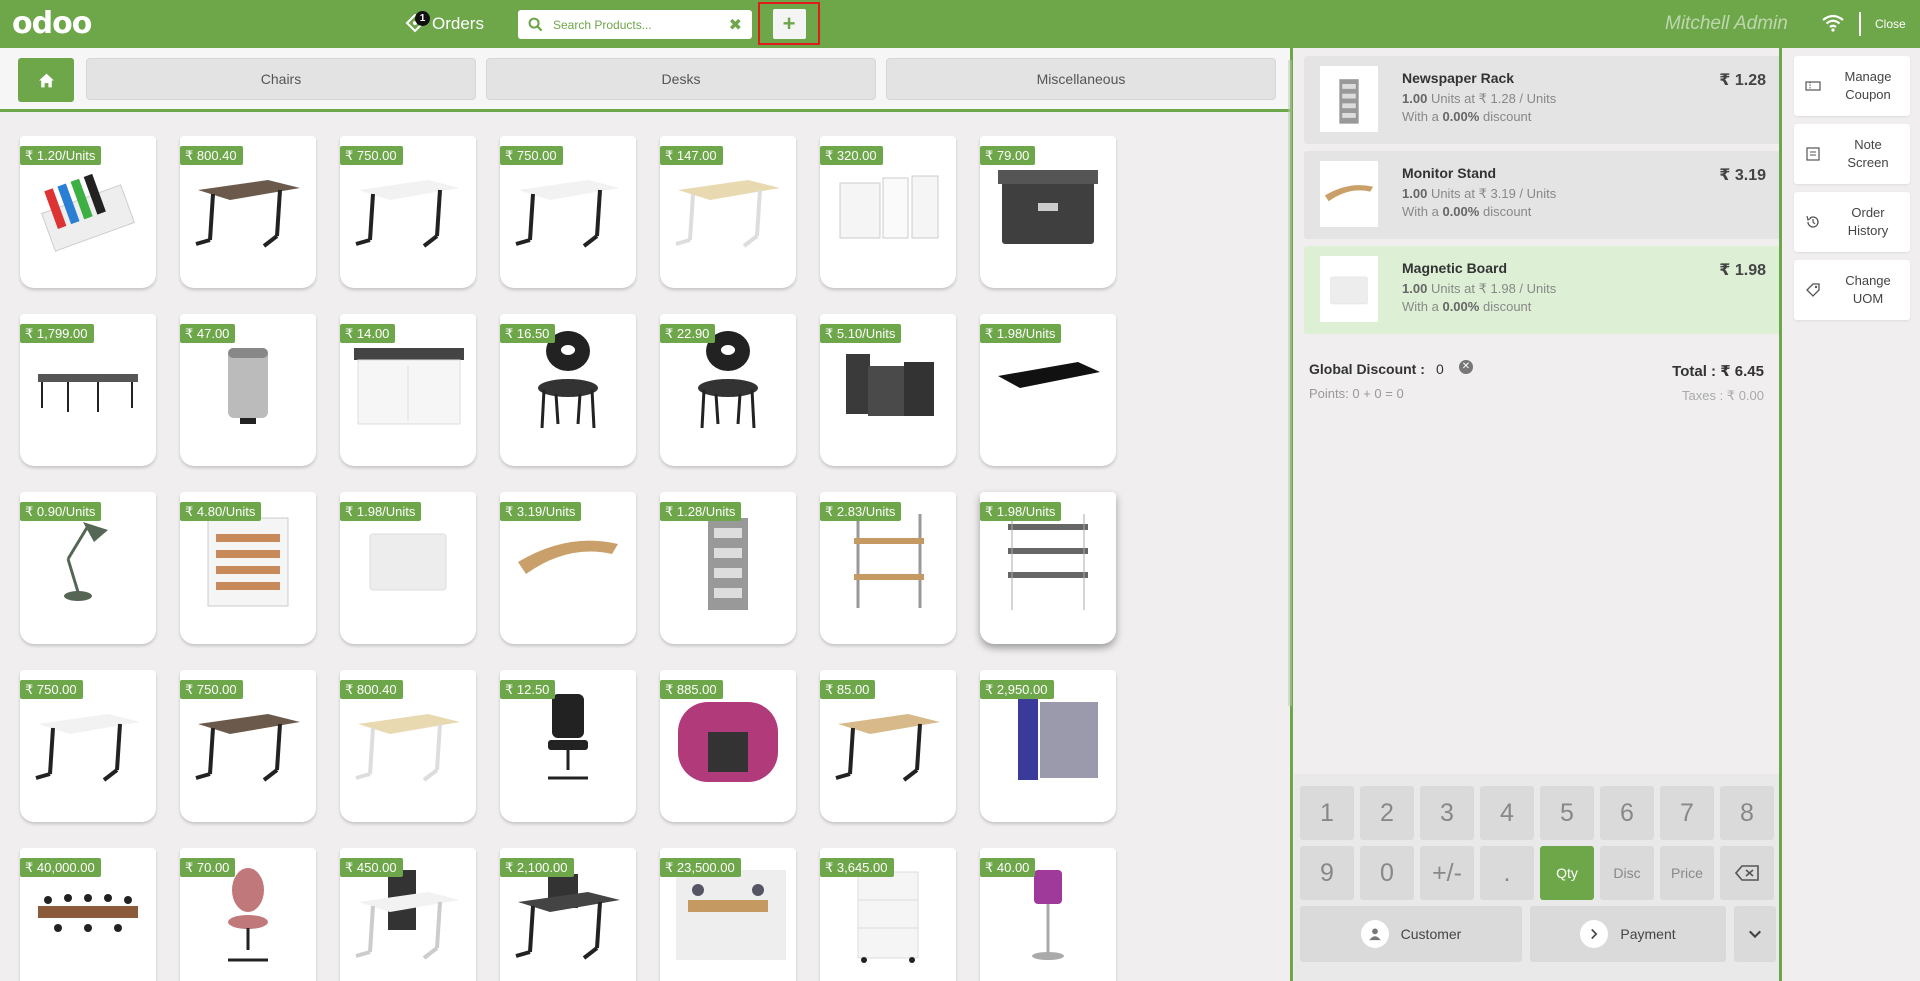 The height and width of the screenshot is (981, 1920). What do you see at coordinates (1290, 383) in the screenshot?
I see `products-scrollbar` at bounding box center [1290, 383].